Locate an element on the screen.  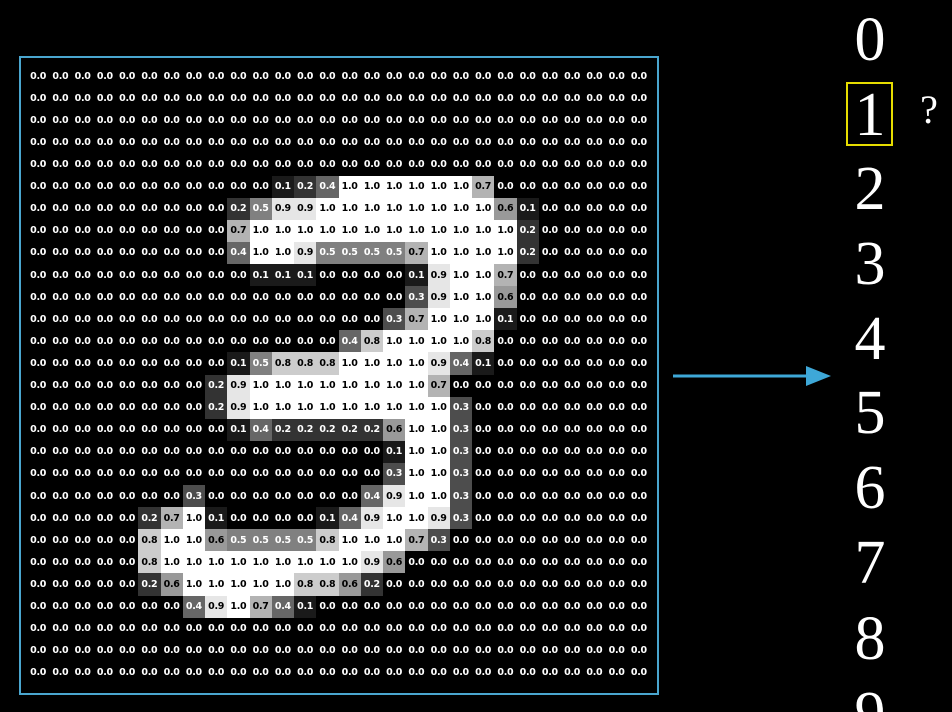
pixel-value-cell: 0.6 is located at coordinates (394, 562).